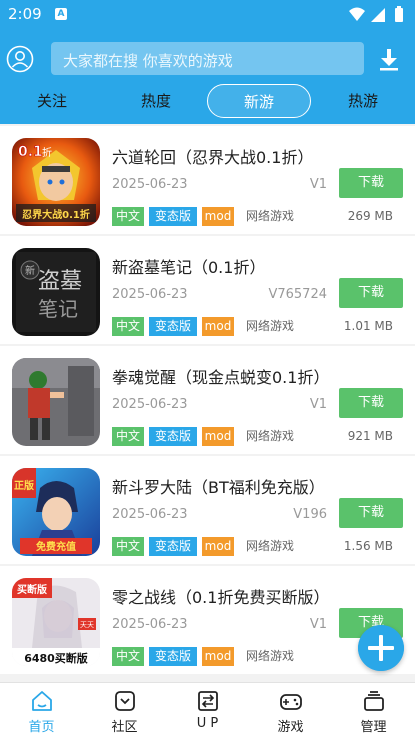 The width and height of the screenshot is (415, 739). Describe the element at coordinates (58, 309) in the screenshot. I see `icon-text: 笔记` at that location.